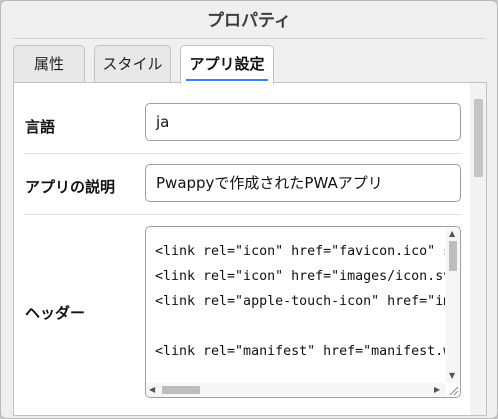 Image resolution: width=498 pixels, height=419 pixels. What do you see at coordinates (453, 390) in the screenshot?
I see `resize-grip-icon` at bounding box center [453, 390].